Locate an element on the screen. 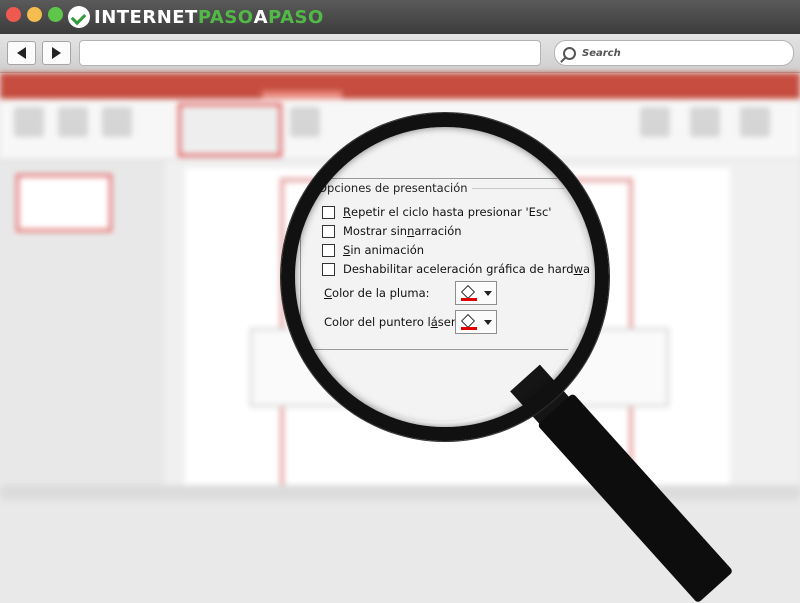 The height and width of the screenshot is (603, 800). slide-thumbnails-pane is located at coordinates (82, 330).